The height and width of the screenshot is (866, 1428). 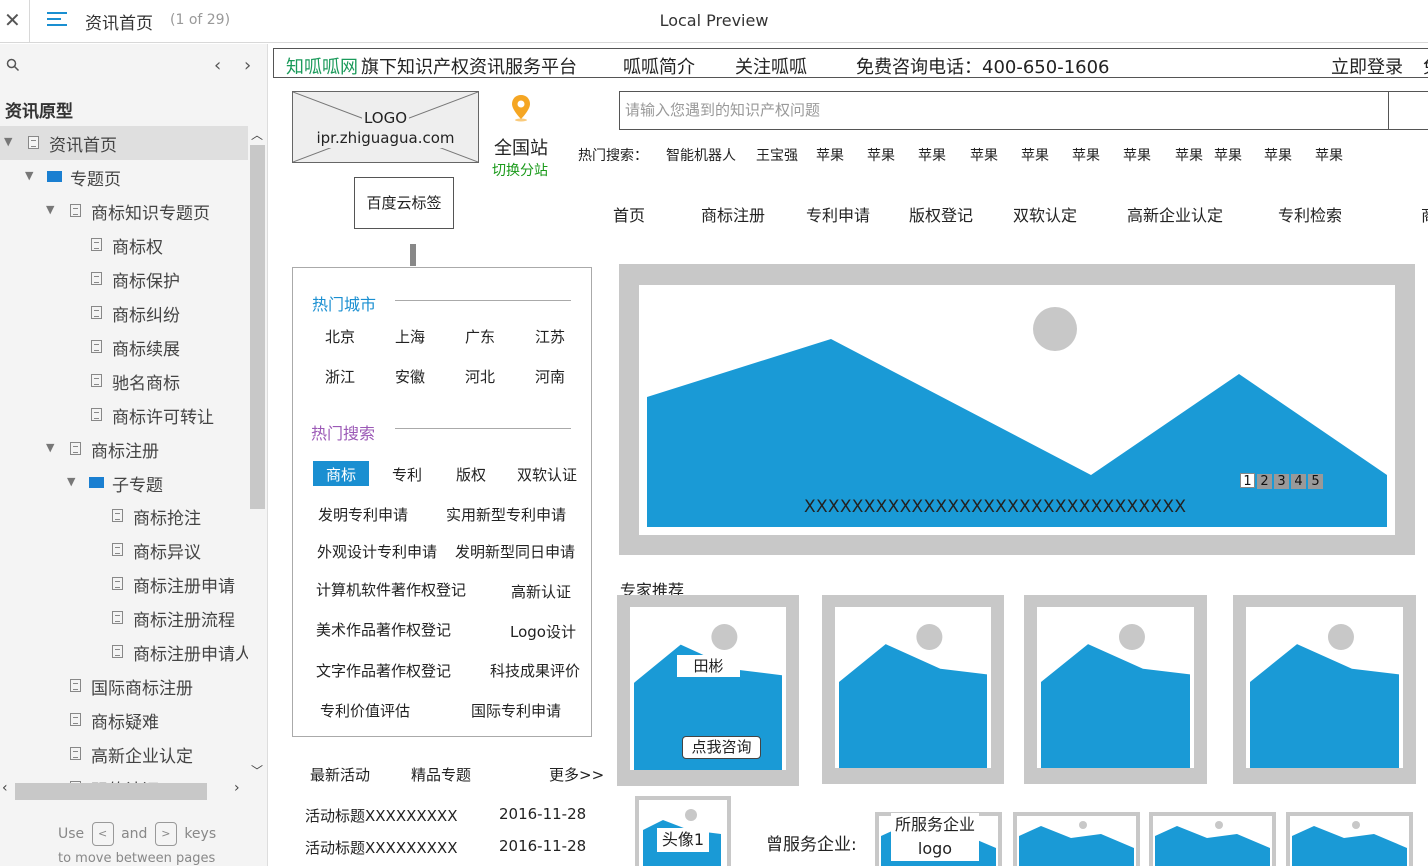 What do you see at coordinates (535, 670) in the screenshot?
I see `search-link: 科技成果评价` at bounding box center [535, 670].